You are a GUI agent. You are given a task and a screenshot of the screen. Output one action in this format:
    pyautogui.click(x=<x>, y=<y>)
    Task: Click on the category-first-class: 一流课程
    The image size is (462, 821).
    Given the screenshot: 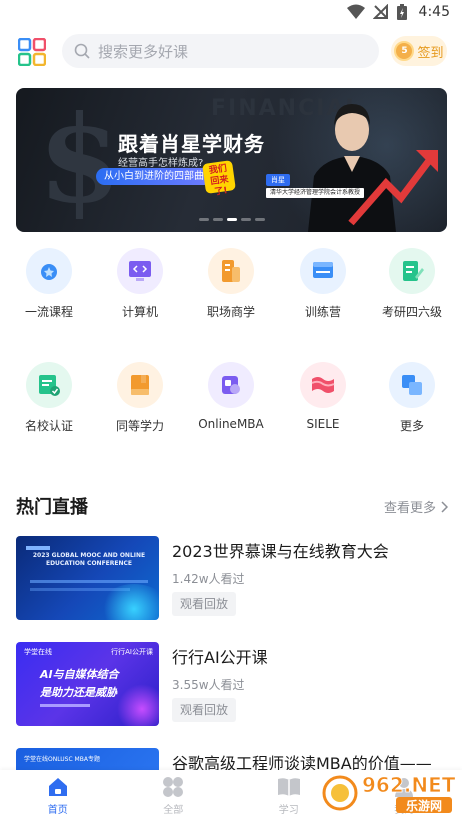 What is the action you would take?
    pyautogui.click(x=49, y=284)
    